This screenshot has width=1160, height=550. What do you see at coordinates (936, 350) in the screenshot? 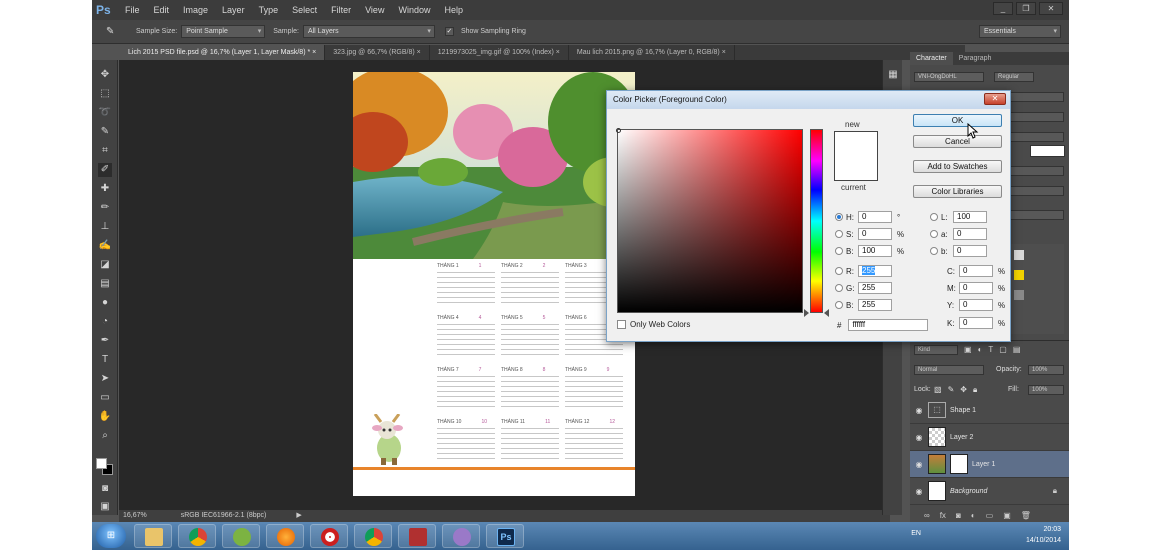
I see `layer-kind-filter: Kind` at bounding box center [936, 350].